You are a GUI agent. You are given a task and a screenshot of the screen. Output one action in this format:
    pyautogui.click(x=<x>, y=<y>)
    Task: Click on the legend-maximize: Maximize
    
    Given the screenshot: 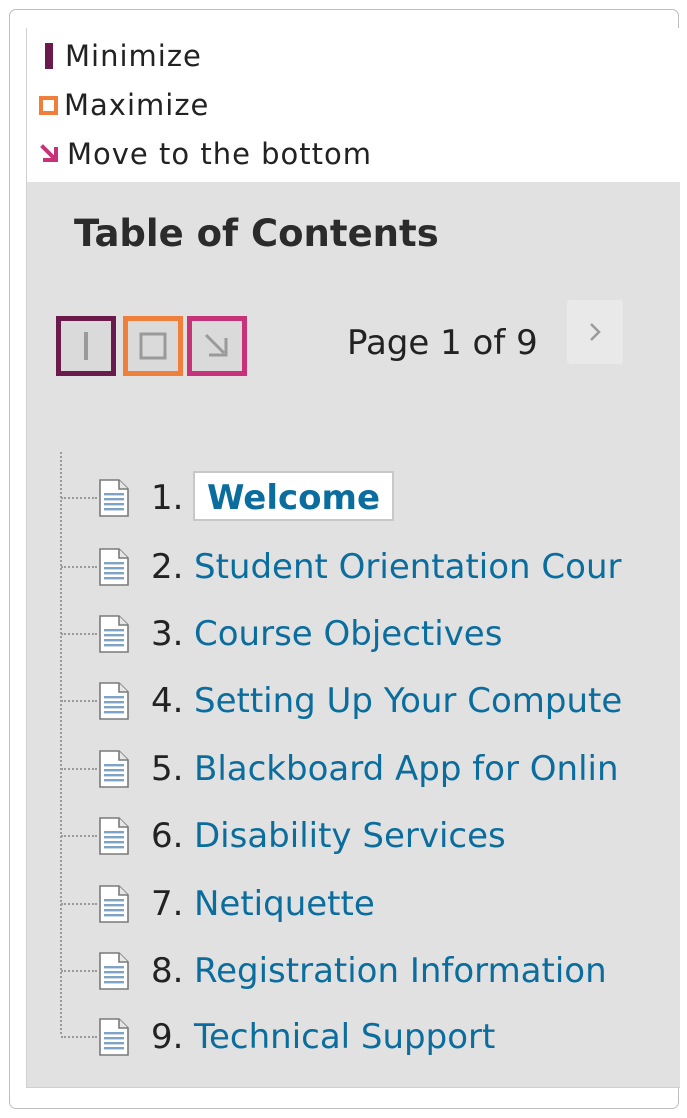 What is the action you would take?
    pyautogui.click(x=124, y=105)
    